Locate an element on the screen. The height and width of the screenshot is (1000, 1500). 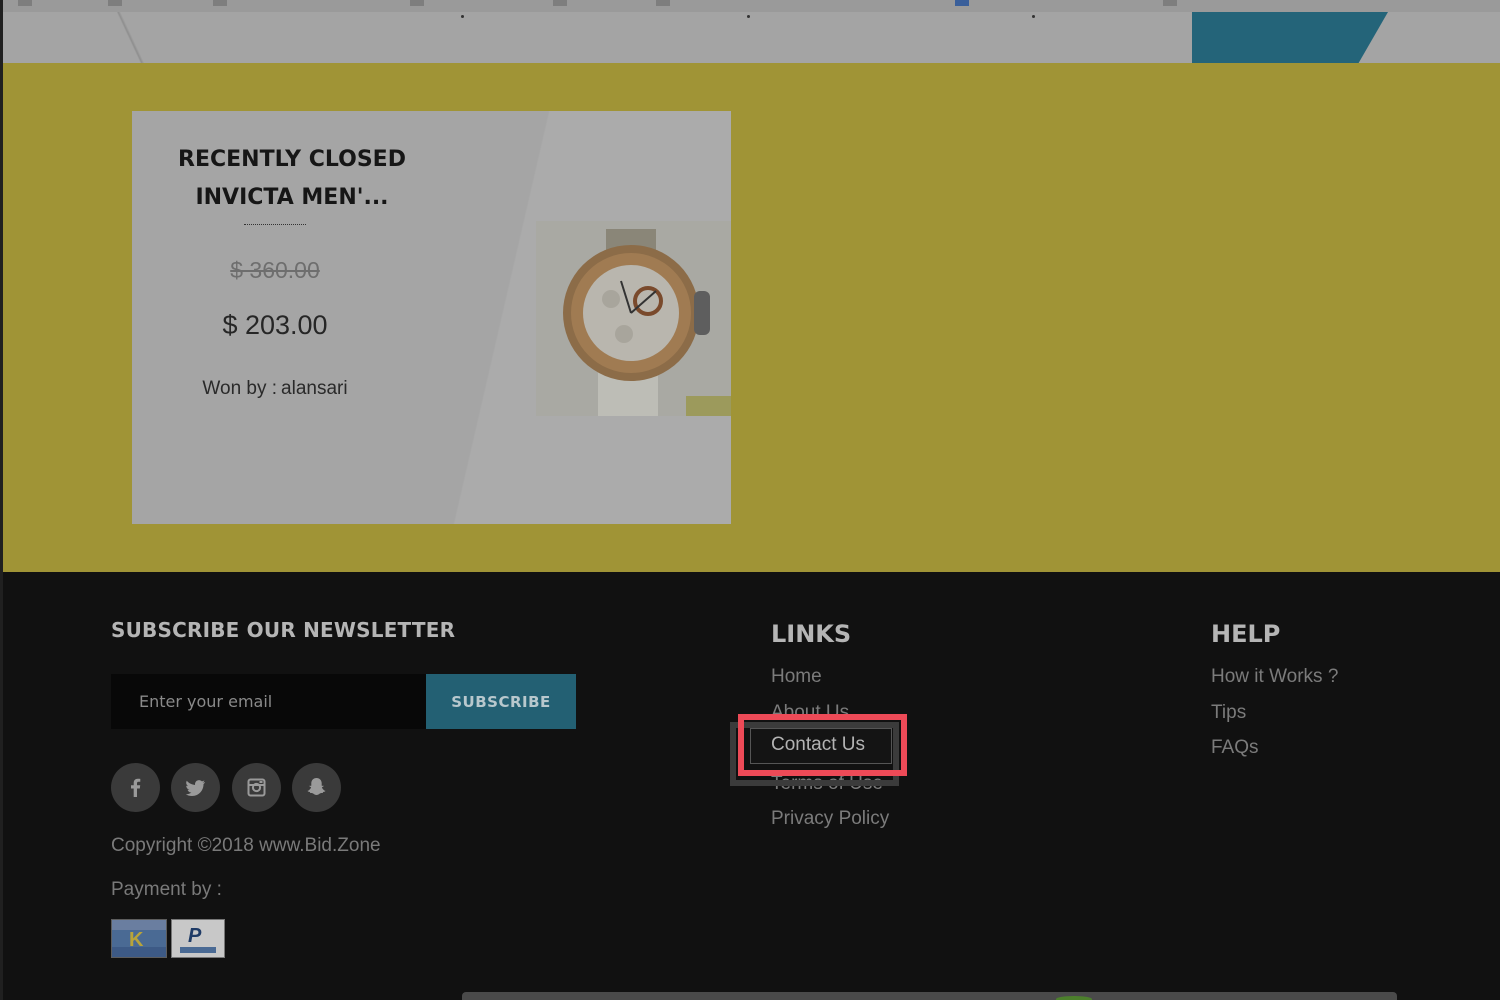
newsletter-email-input is located at coordinates (269, 701).